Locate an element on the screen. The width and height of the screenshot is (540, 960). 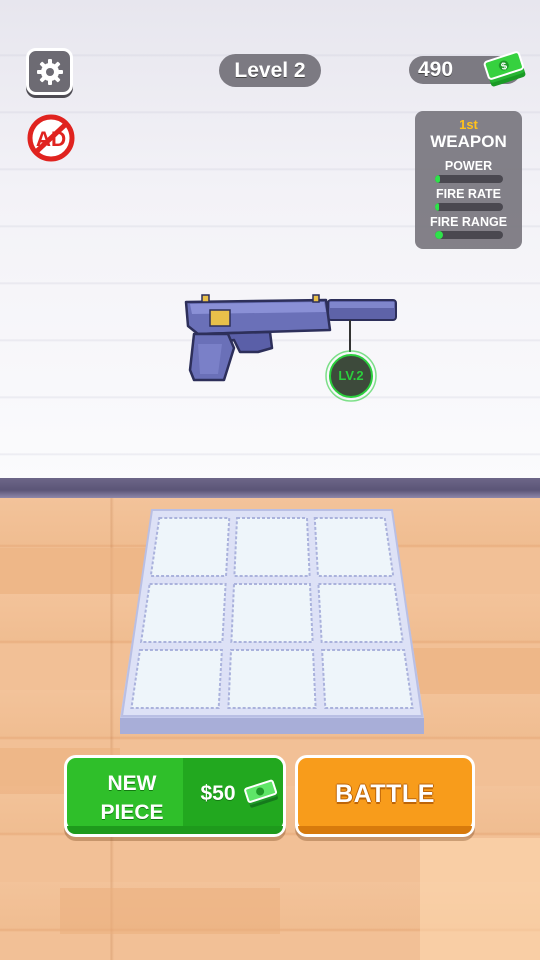
gear-icon is located at coordinates (49, 71).